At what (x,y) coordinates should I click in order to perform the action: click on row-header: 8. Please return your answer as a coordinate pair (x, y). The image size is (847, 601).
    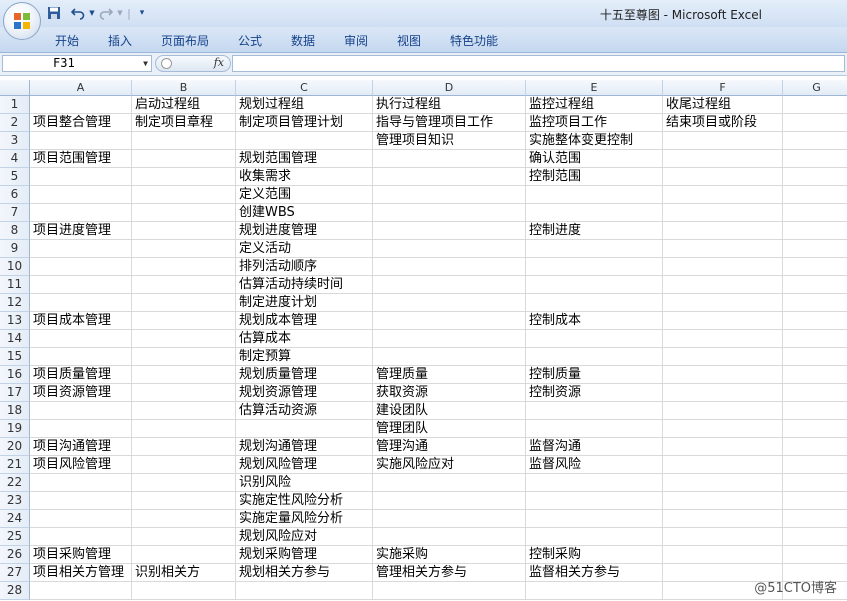
    Looking at the image, I should click on (15, 231).